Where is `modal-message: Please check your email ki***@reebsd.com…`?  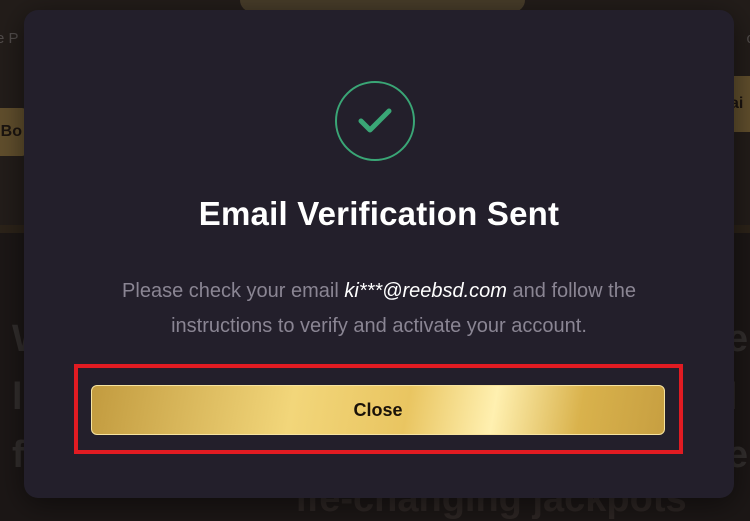 modal-message: Please check your email ki***@reebsd.com… is located at coordinates (379, 309).